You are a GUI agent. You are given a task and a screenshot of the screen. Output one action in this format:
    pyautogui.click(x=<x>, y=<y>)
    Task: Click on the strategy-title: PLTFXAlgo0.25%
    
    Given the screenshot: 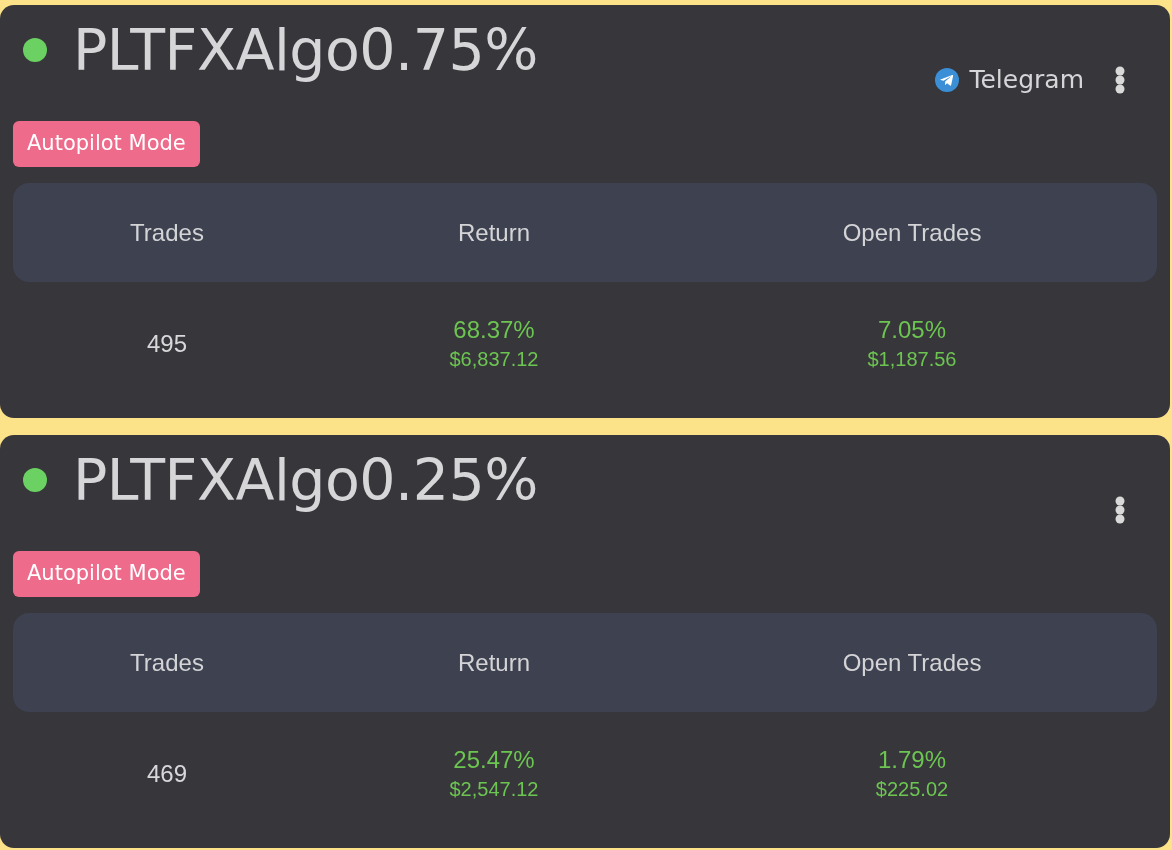 What is the action you would take?
    pyautogui.click(x=305, y=480)
    